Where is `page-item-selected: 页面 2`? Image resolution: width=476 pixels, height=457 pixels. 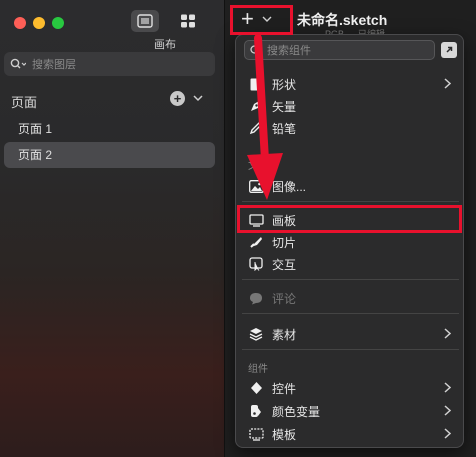
page-item-selected: 页面 2 is located at coordinates (109, 155).